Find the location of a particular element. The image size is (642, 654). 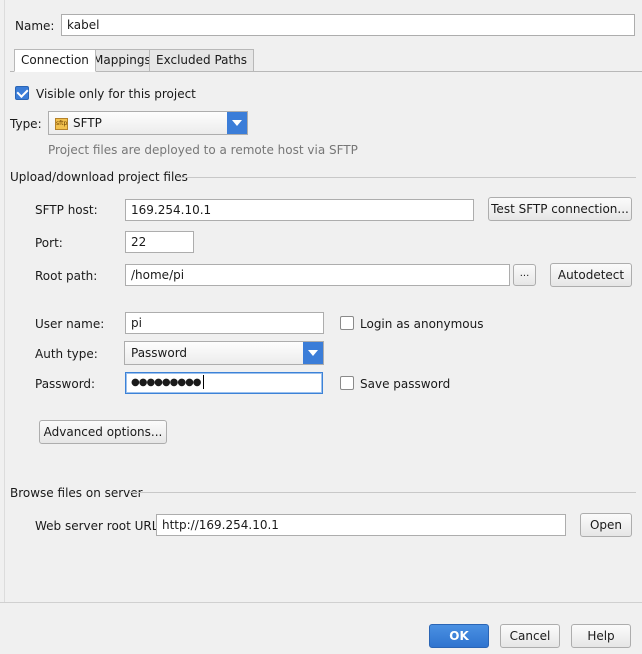

tab-excluded-paths: Excluded Paths is located at coordinates (202, 60).